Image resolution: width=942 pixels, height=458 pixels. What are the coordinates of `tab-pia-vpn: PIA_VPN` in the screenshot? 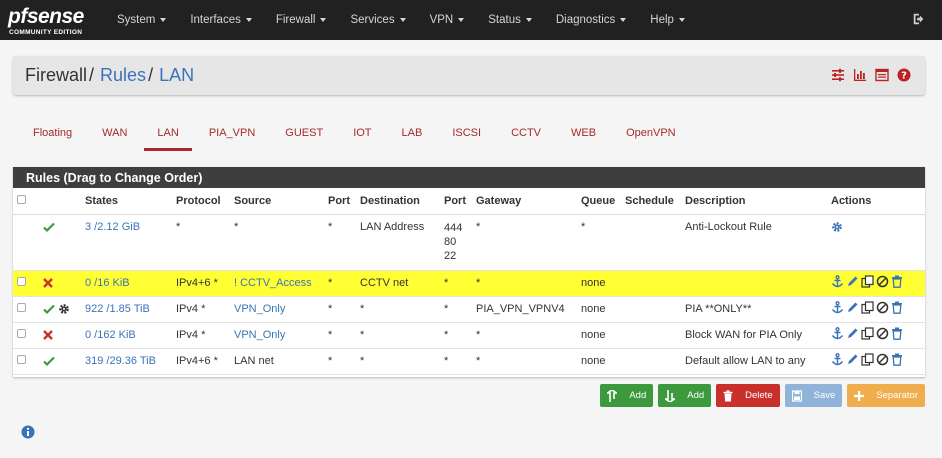 It's located at (232, 133).